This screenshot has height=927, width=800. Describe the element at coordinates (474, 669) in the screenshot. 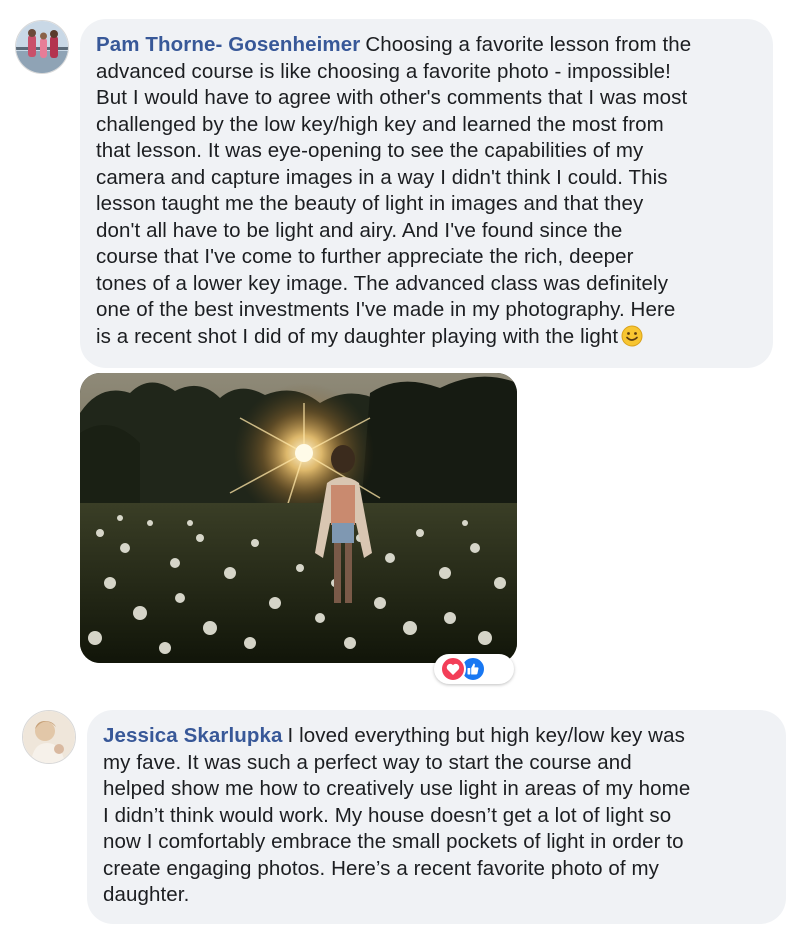

I see `reaction-summary` at that location.